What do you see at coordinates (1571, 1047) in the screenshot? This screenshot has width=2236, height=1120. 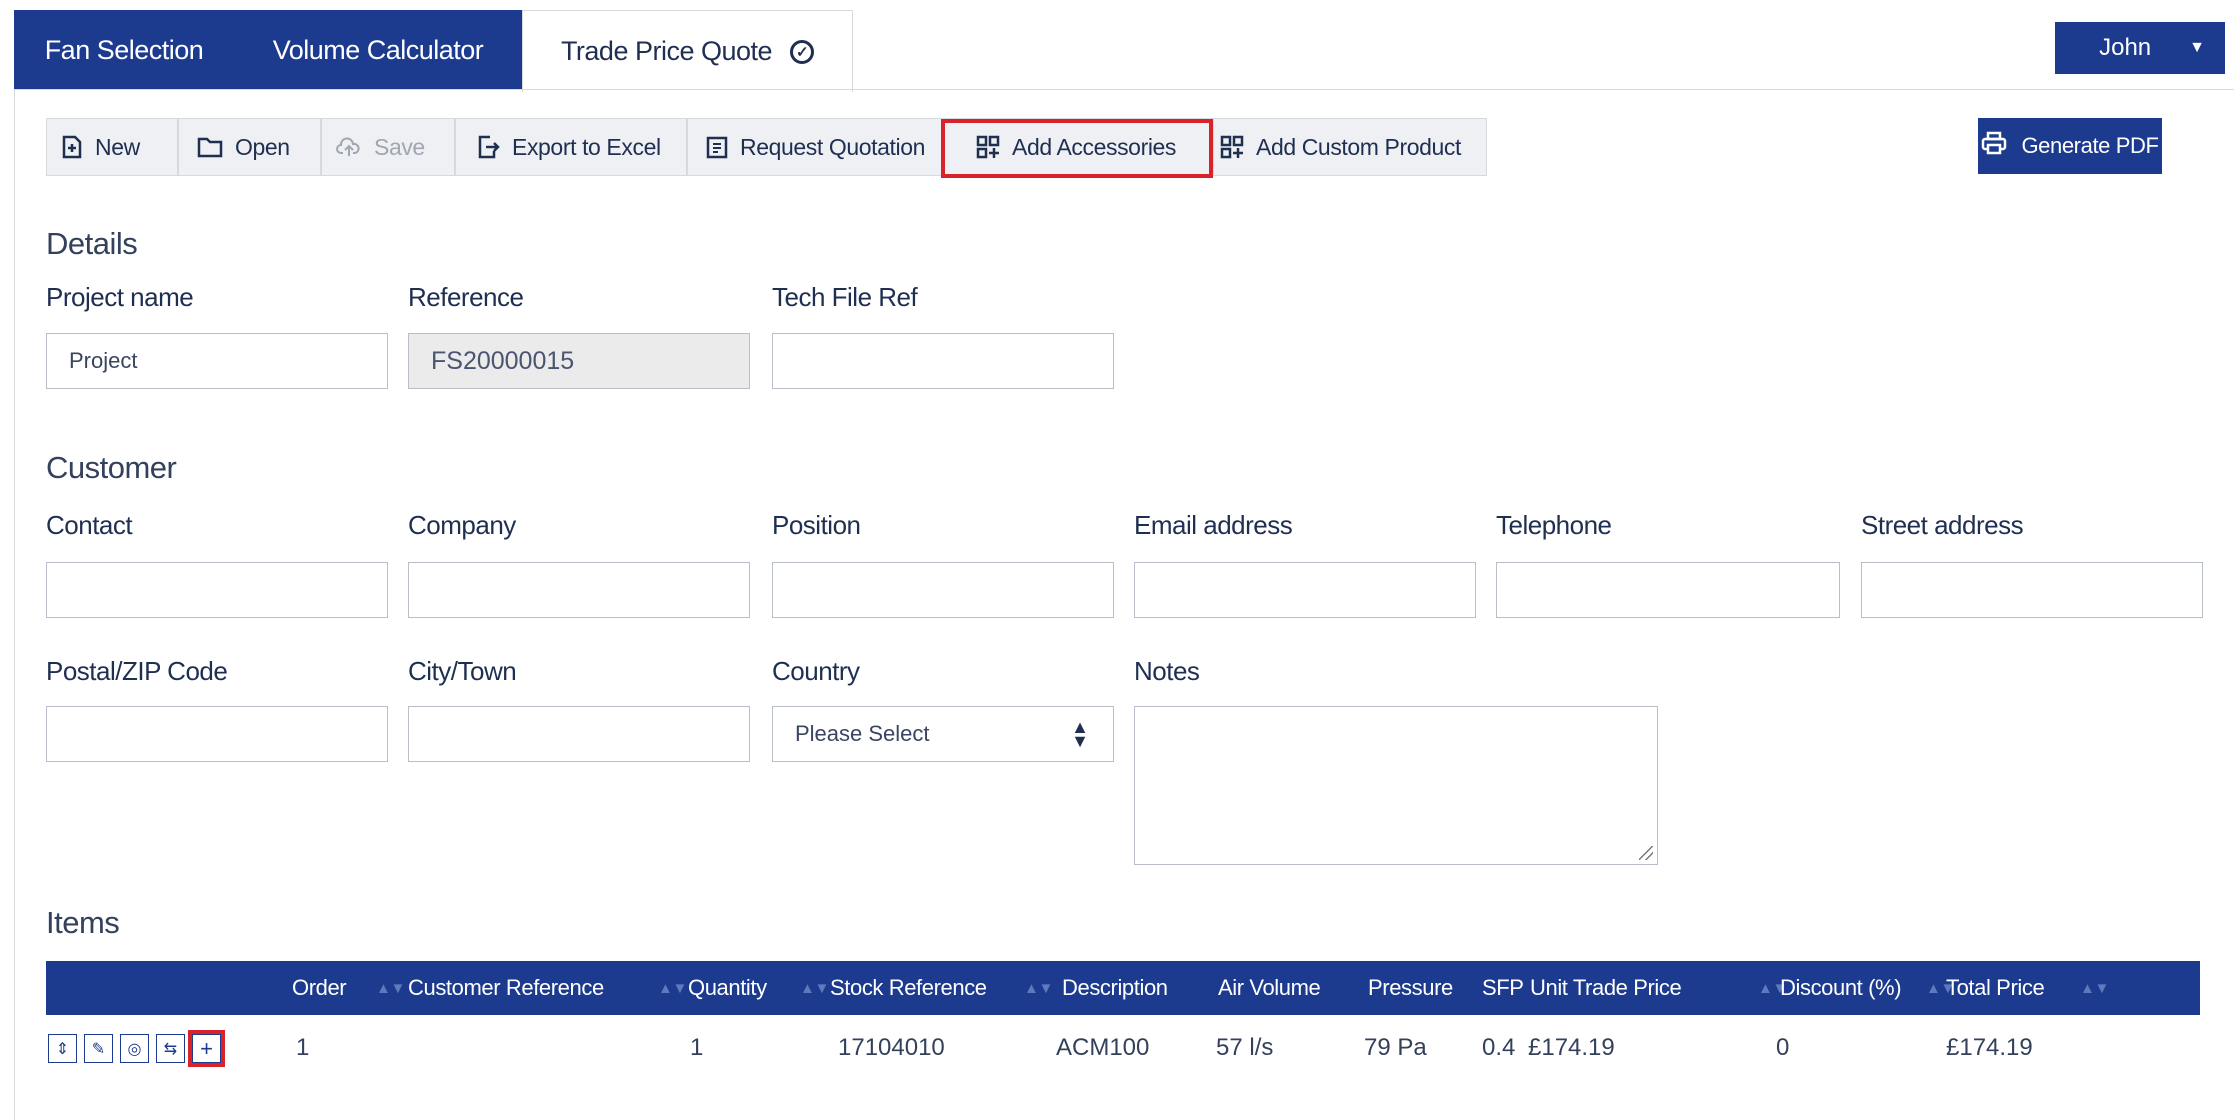 I see `cell-unit-trade-price: £174.19` at bounding box center [1571, 1047].